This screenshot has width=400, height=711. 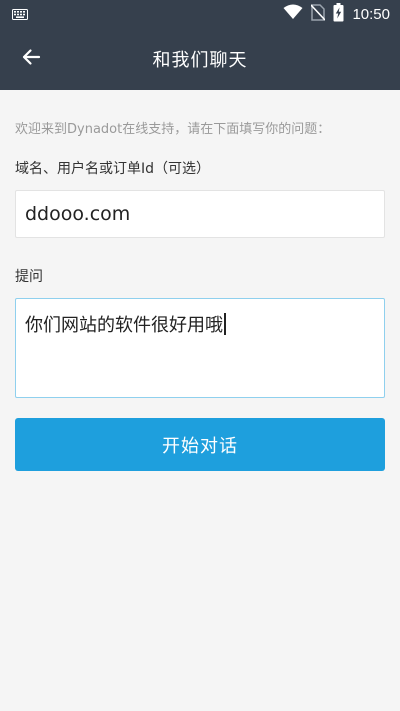 What do you see at coordinates (200, 348) in the screenshot?
I see `question-textarea: 你们网站的软件很好用哦` at bounding box center [200, 348].